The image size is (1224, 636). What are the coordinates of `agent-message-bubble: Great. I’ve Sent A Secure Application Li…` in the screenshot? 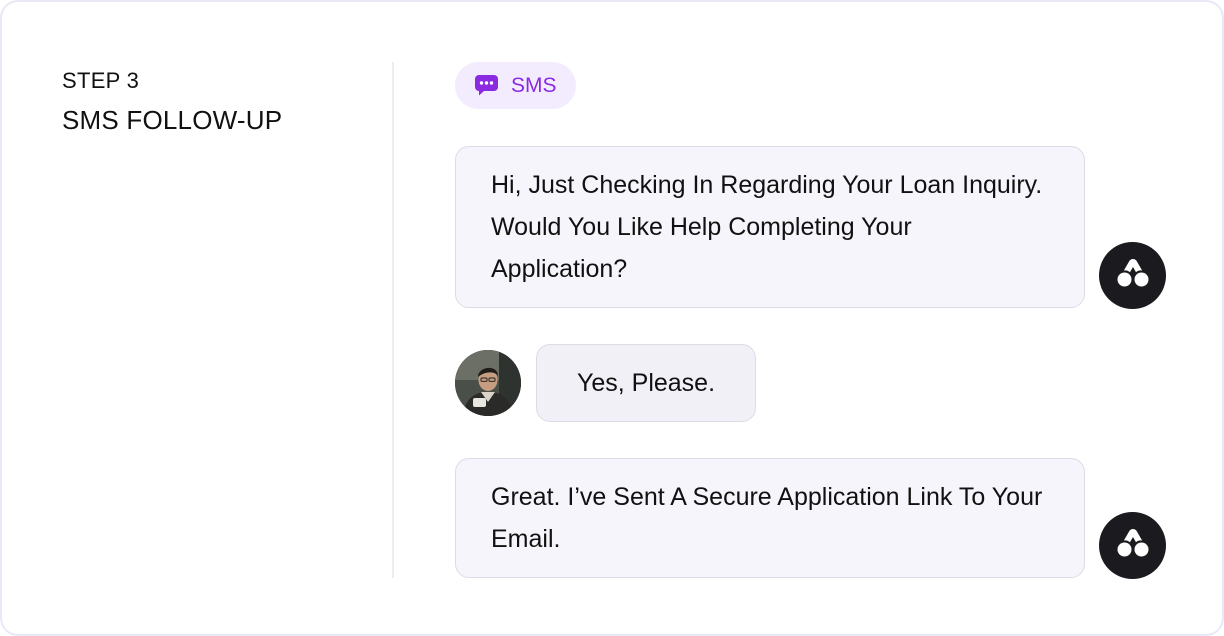 It's located at (770, 518).